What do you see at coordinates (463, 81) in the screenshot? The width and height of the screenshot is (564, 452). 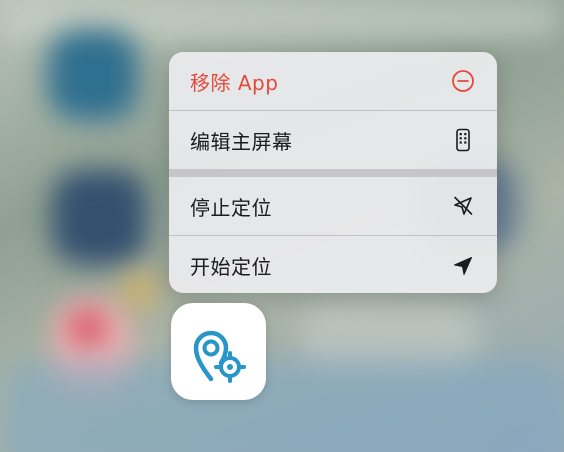 I see `minus-circle-icon` at bounding box center [463, 81].